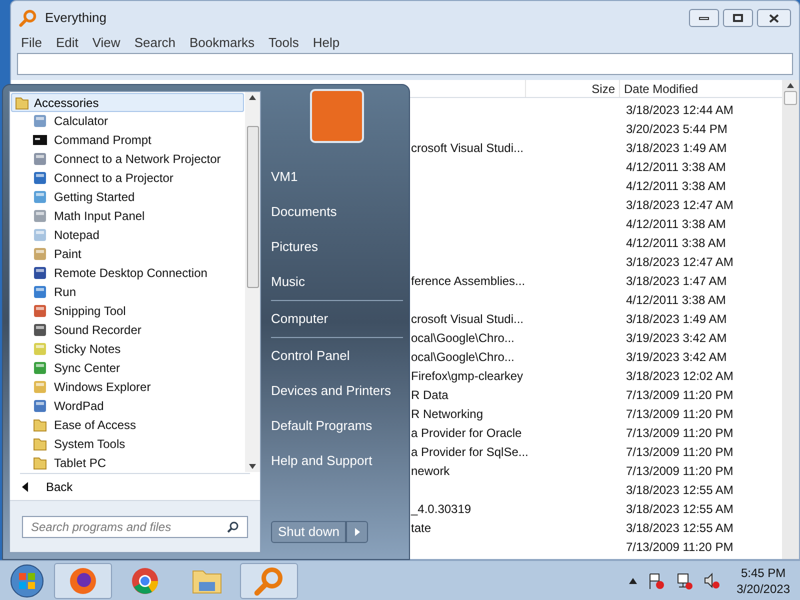 This screenshot has width=800, height=600. I want to click on table-cell: _4.0.30319, so click(441, 509).